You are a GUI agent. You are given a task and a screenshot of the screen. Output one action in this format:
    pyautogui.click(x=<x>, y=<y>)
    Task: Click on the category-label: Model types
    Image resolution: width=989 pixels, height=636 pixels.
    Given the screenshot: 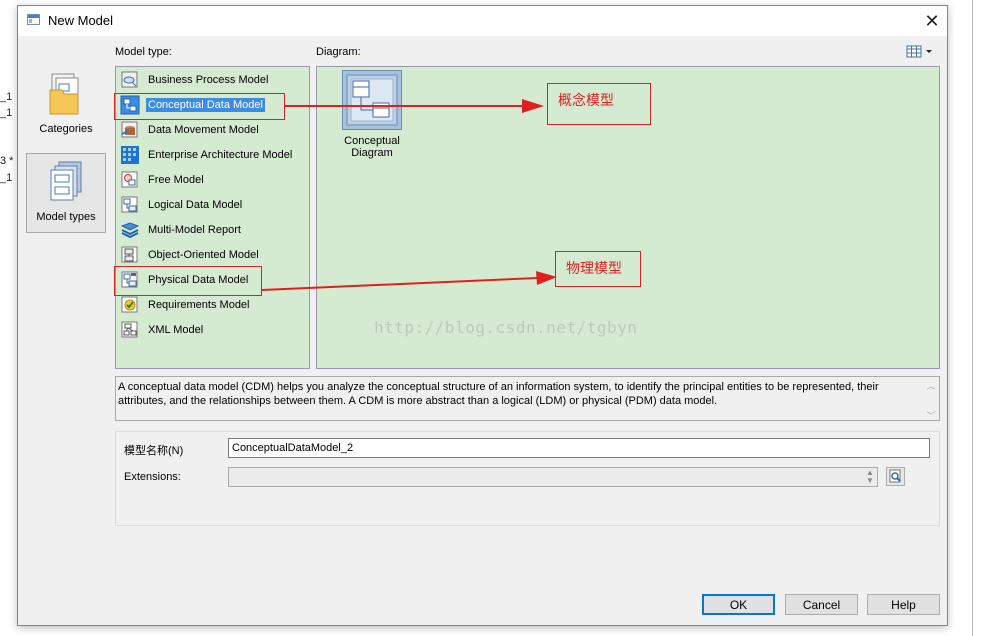 What is the action you would take?
    pyautogui.click(x=66, y=217)
    